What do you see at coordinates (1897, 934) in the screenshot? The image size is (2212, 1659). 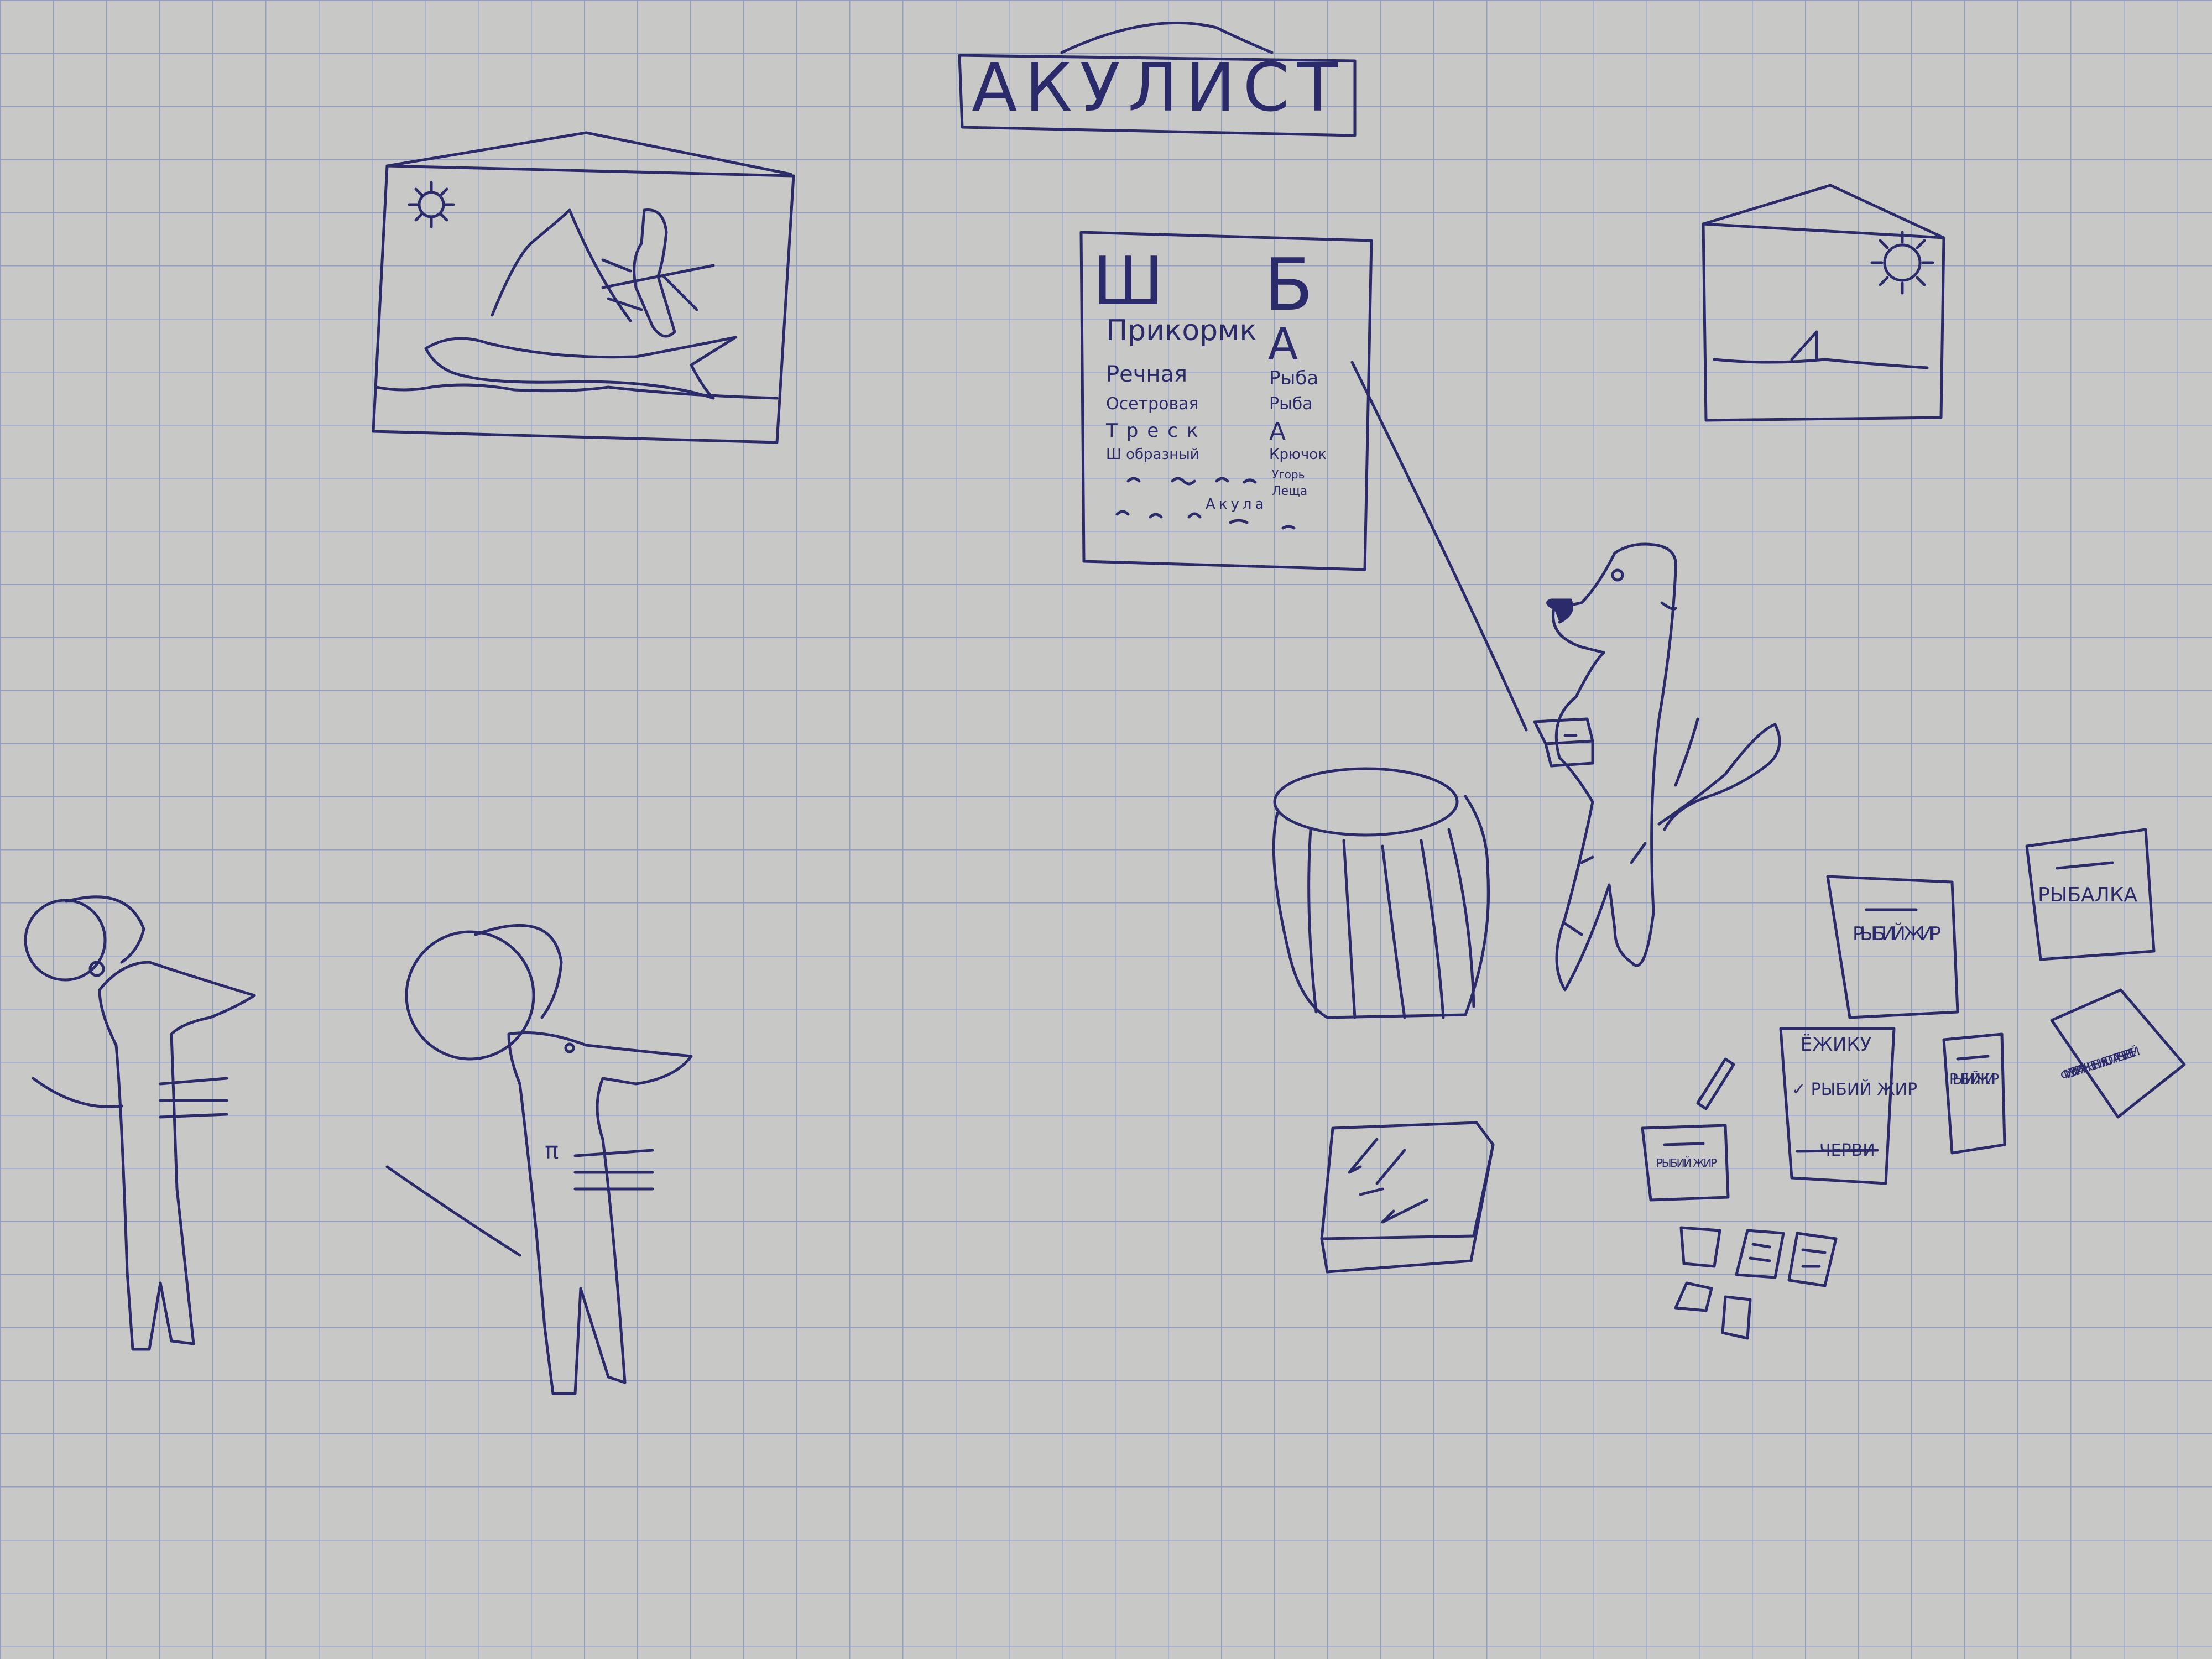 I see `note-fish-oil-1-line1: РЫБИЙ ЖИР` at bounding box center [1897, 934].